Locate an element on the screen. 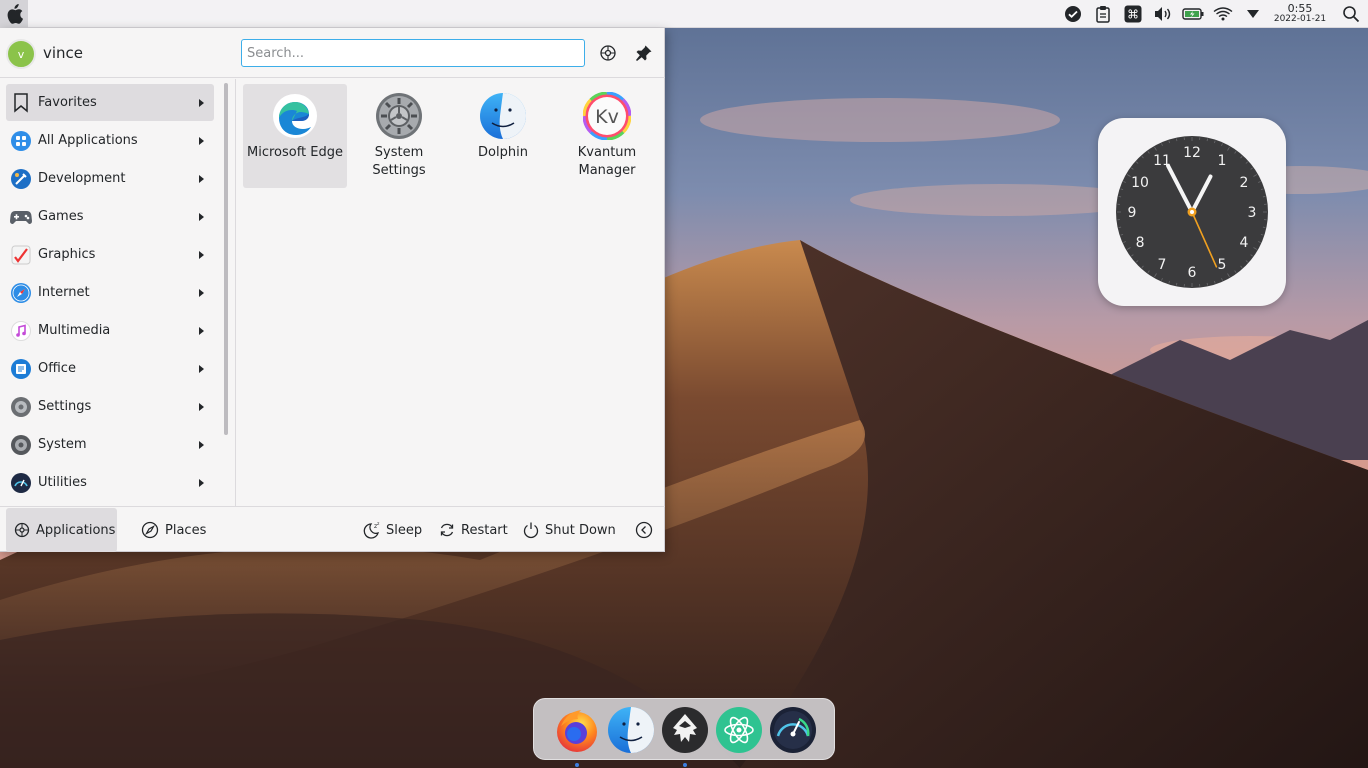 This screenshot has width=1368, height=768. edge-icon is located at coordinates (295, 116).